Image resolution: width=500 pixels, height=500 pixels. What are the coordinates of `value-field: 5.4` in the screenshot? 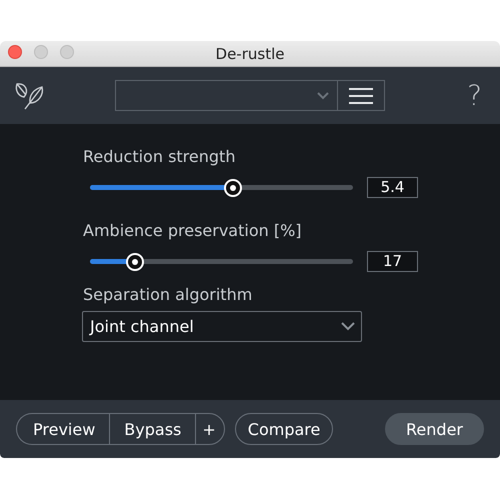 It's located at (392, 187).